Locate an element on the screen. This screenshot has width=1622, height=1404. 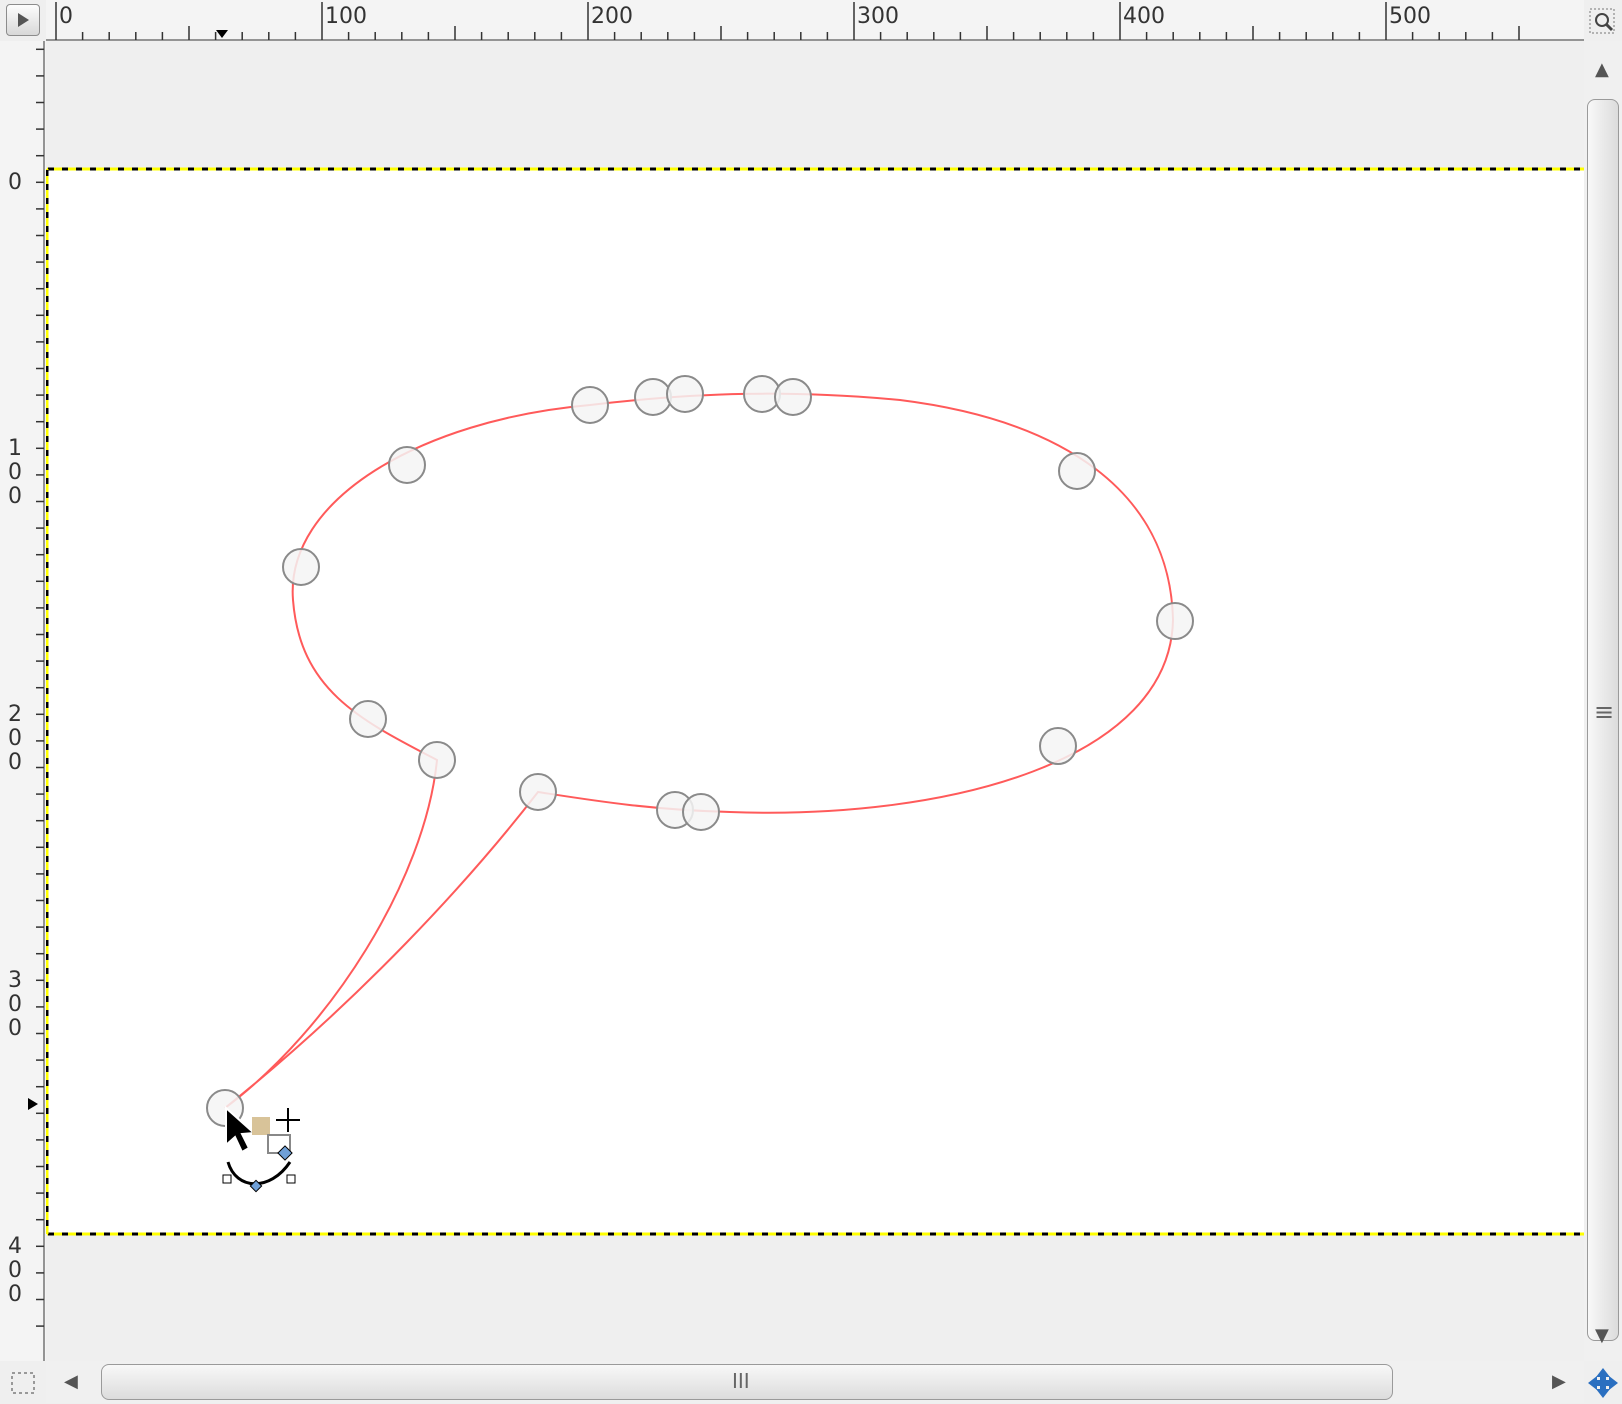
zoom-image-when-window-size-changes-icon is located at coordinates (1602, 21).